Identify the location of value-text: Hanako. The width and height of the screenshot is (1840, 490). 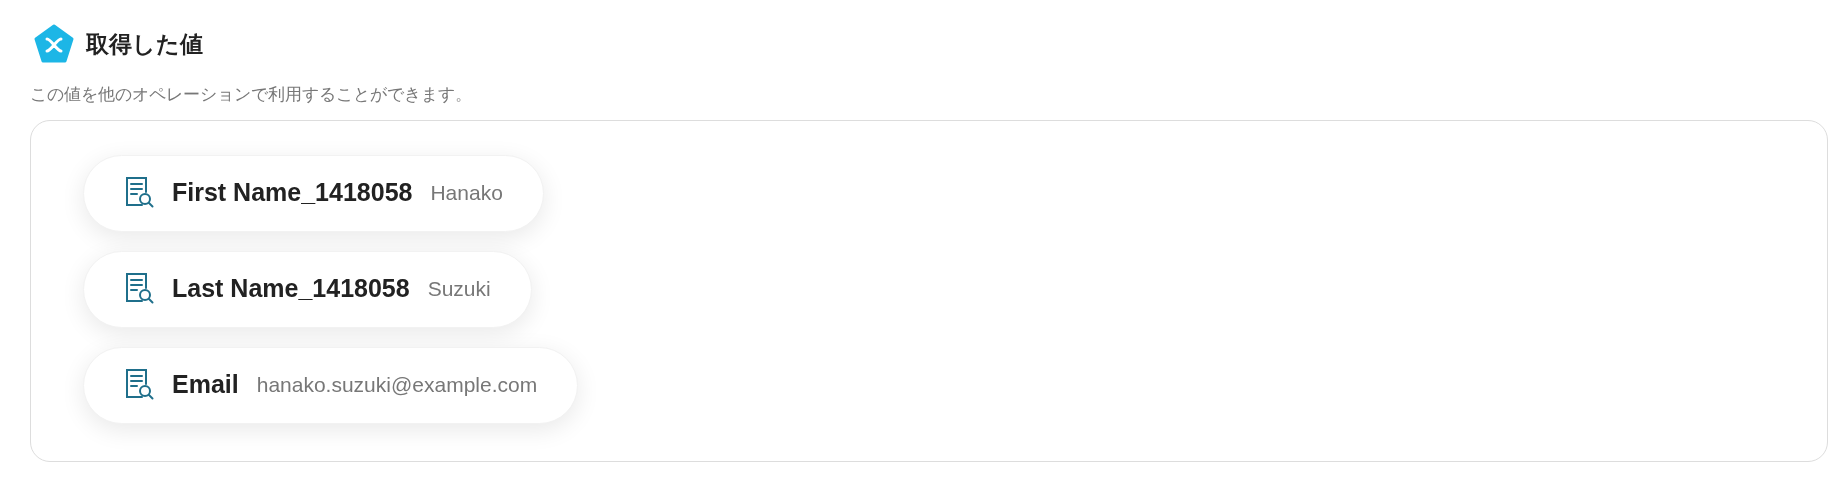
(466, 193).